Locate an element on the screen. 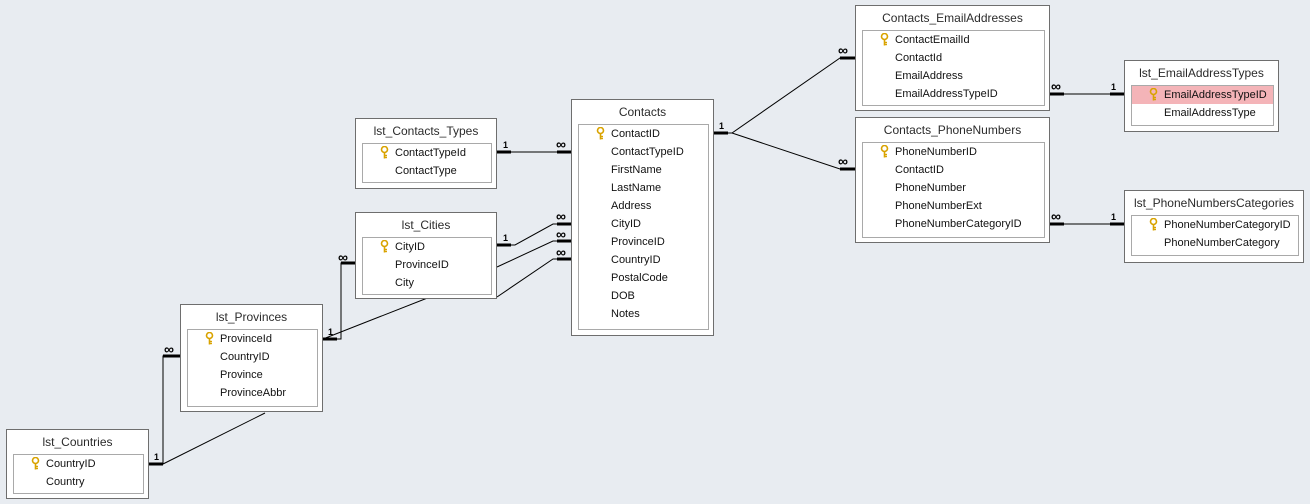 This screenshot has height=504, width=1310. field-row: ContactEmailId is located at coordinates (953, 40).